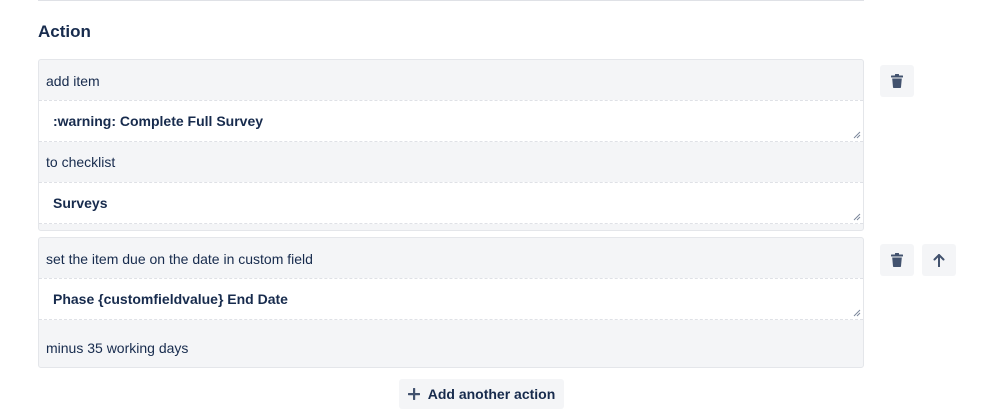  Describe the element at coordinates (451, 0) in the screenshot. I see `top-divider` at that location.